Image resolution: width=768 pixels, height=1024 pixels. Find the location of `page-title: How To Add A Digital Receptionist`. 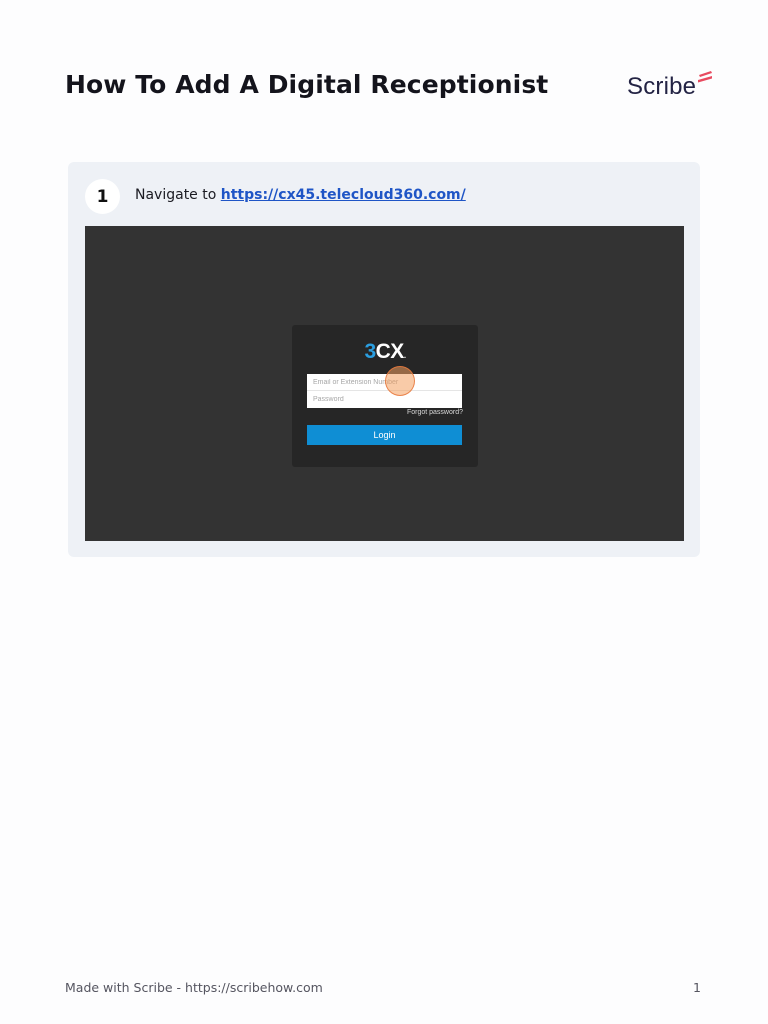

page-title: How To Add A Digital Receptionist is located at coordinates (307, 84).